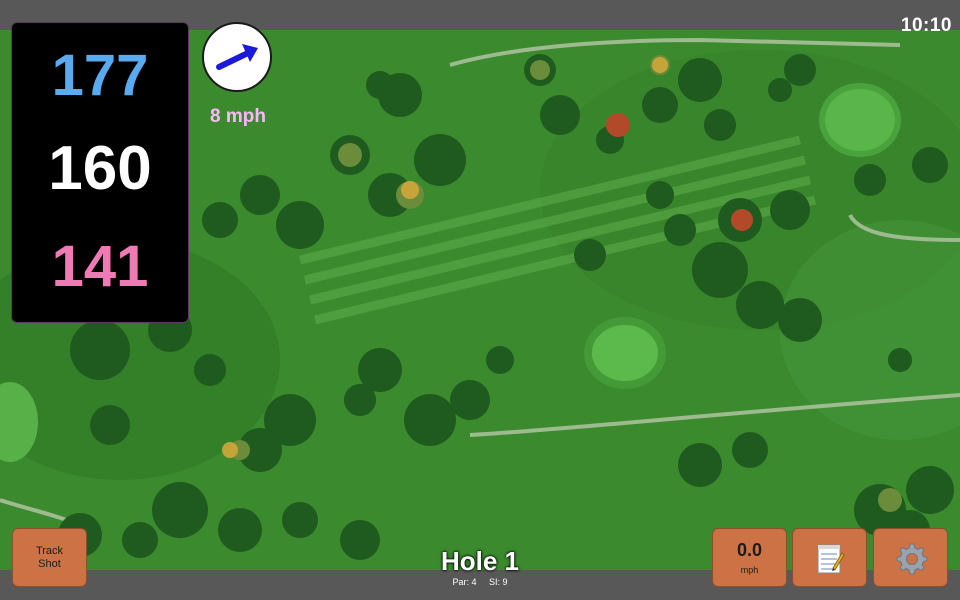 The image size is (960, 600). I want to click on track-shot-button: Track Shot, so click(49, 557).